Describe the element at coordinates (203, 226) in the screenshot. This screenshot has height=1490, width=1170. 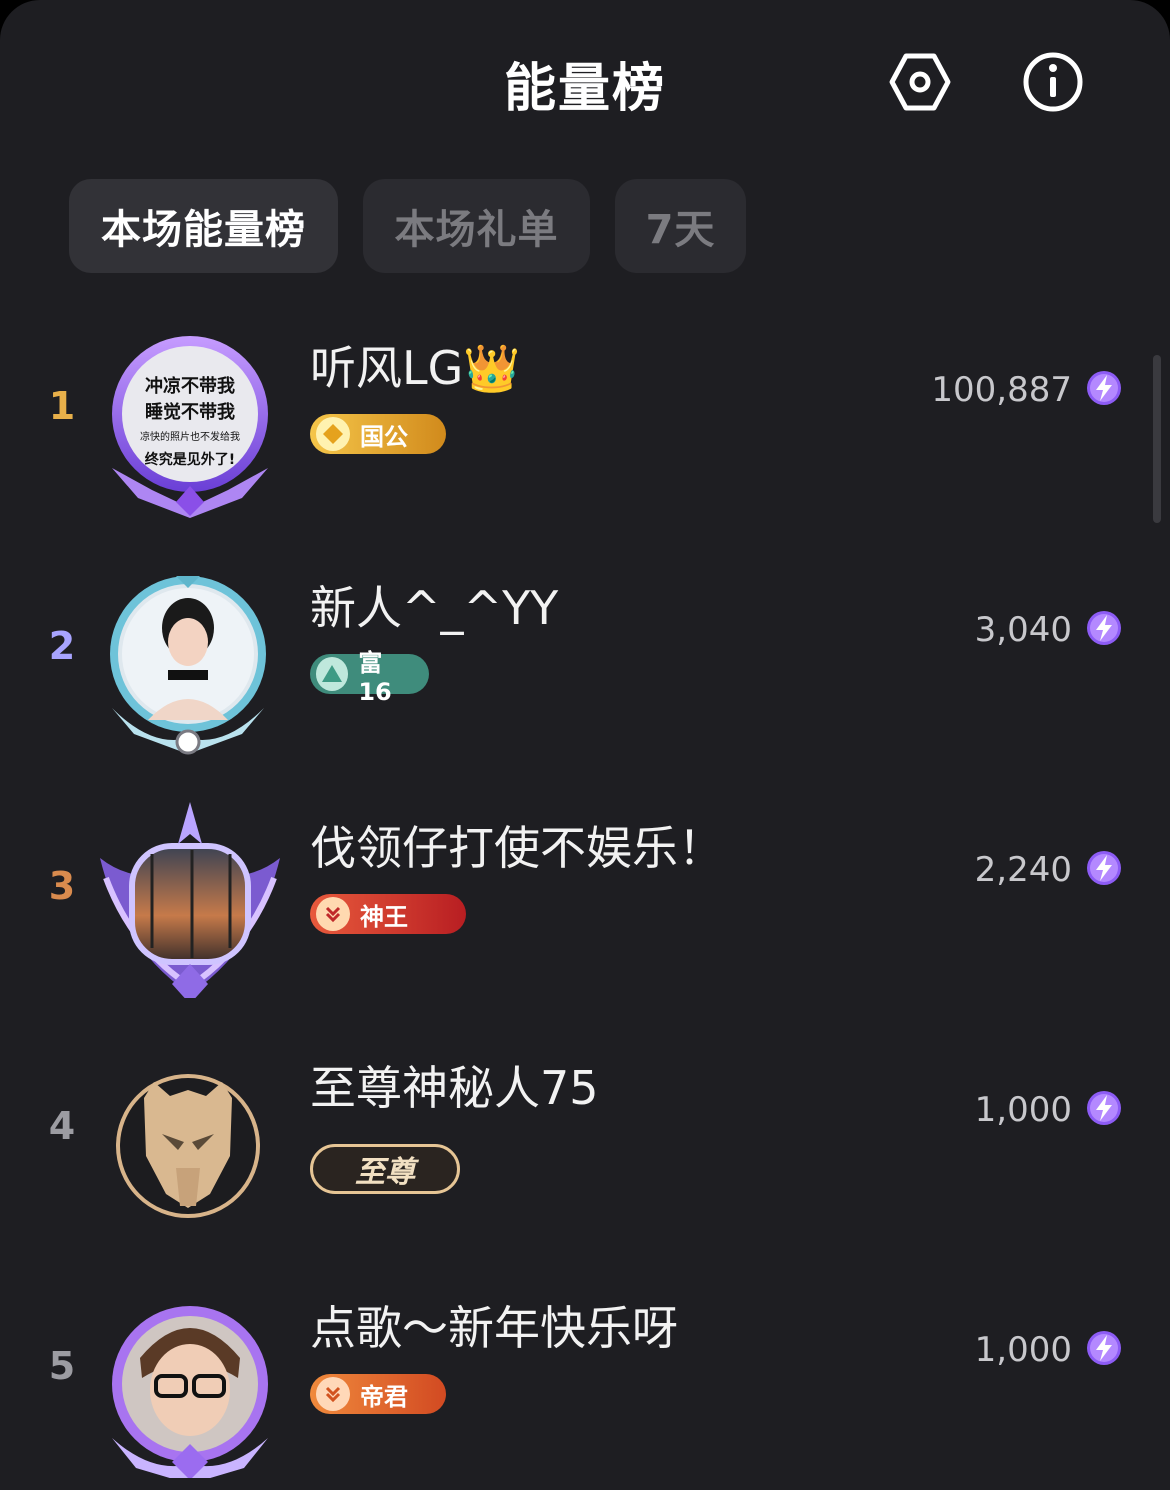
I see `tab-session-energy: 本场能量榜` at that location.